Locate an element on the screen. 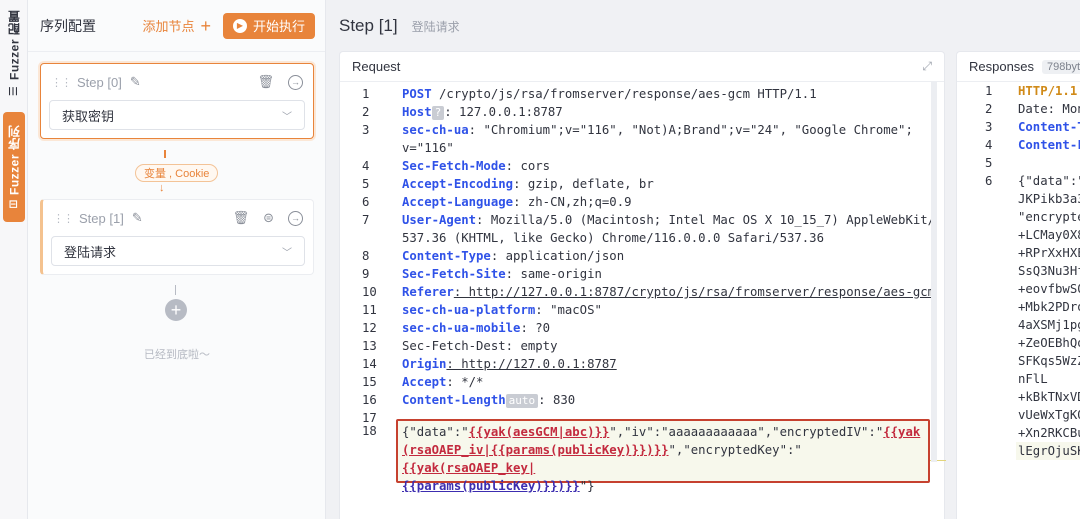 This screenshot has height=519, width=1080. toggle-icon: ⊜ is located at coordinates (268, 218).